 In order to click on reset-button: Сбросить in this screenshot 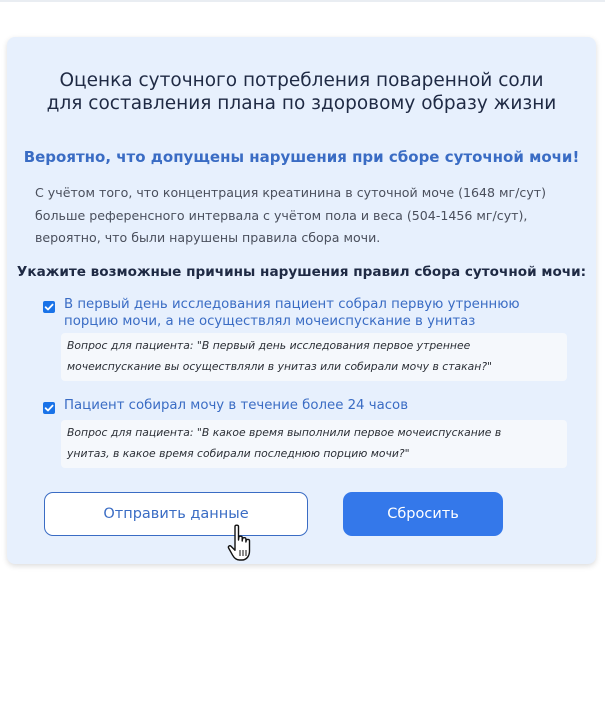, I will do `click(423, 514)`.